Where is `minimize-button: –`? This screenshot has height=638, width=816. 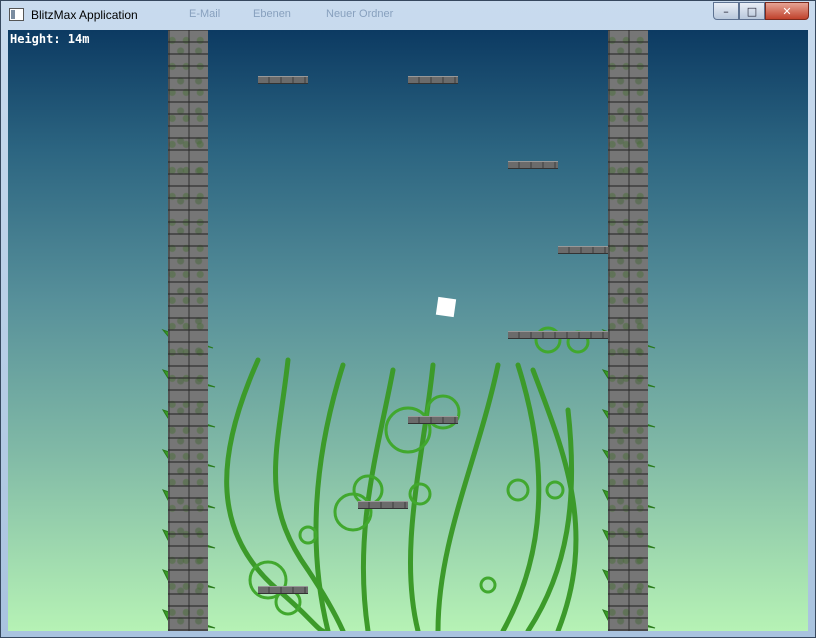
minimize-button: – is located at coordinates (726, 11).